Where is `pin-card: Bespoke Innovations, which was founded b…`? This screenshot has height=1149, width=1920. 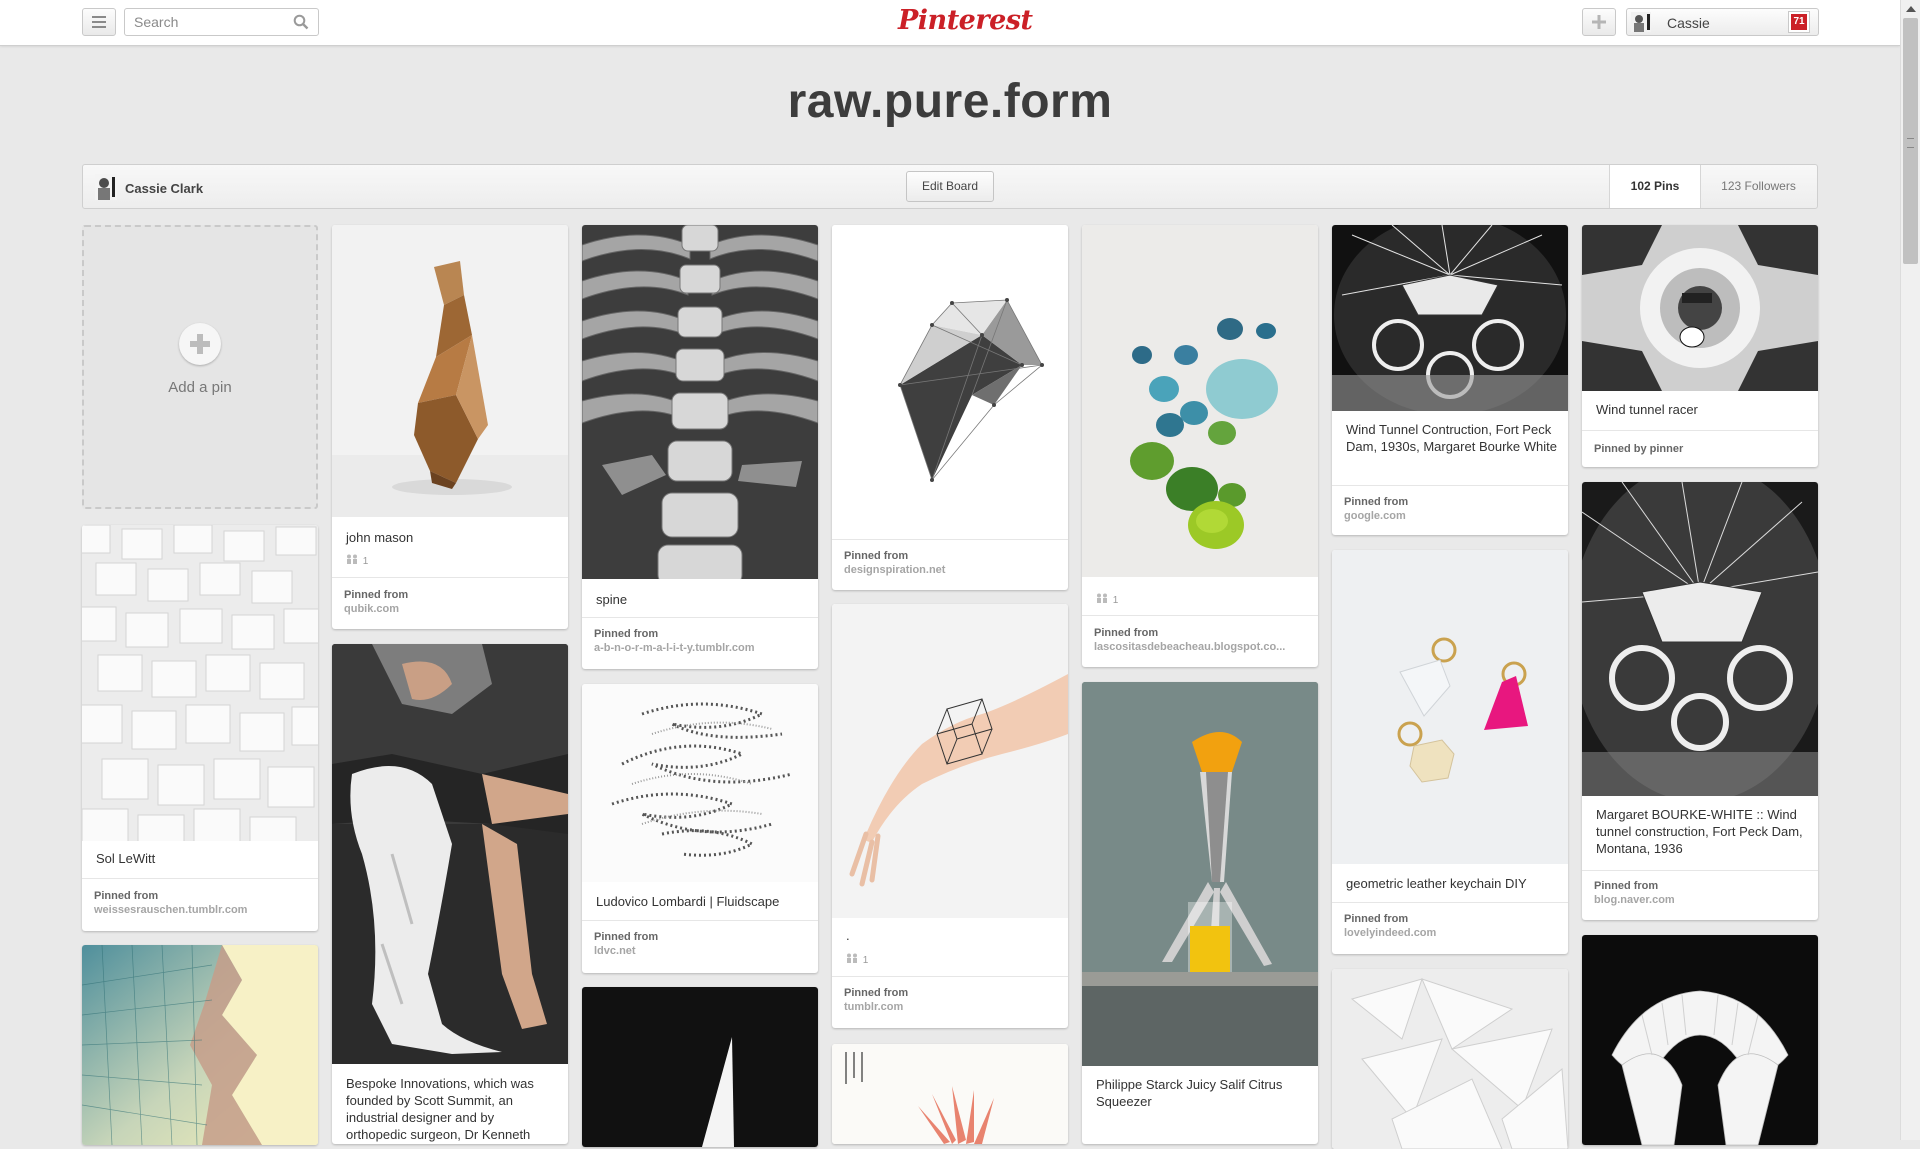
pin-card: Bespoke Innovations, which was founded b… is located at coordinates (450, 894).